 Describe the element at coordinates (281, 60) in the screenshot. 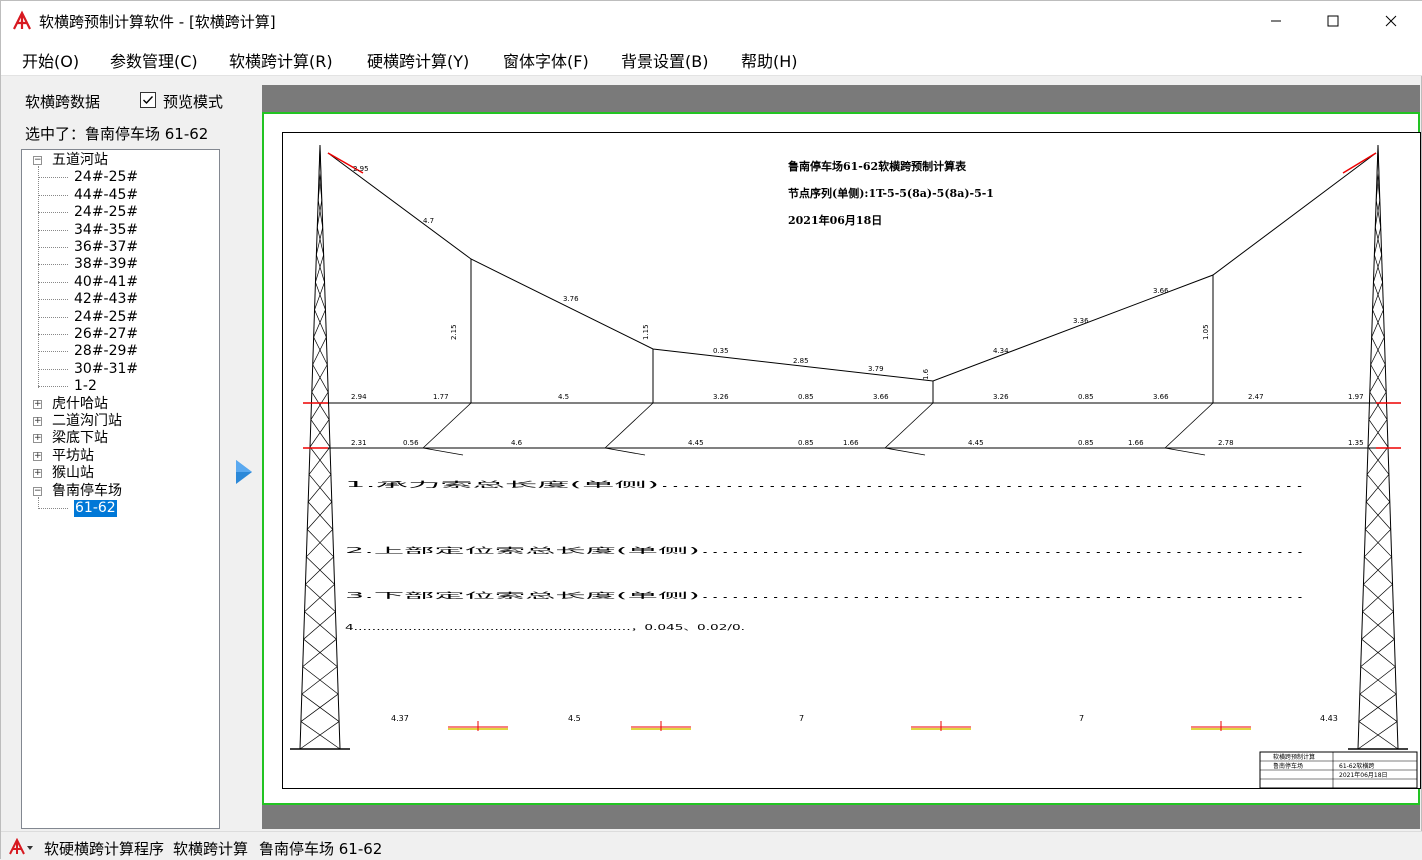

I see `menu-soft-span: 软横跨计算(R)` at that location.